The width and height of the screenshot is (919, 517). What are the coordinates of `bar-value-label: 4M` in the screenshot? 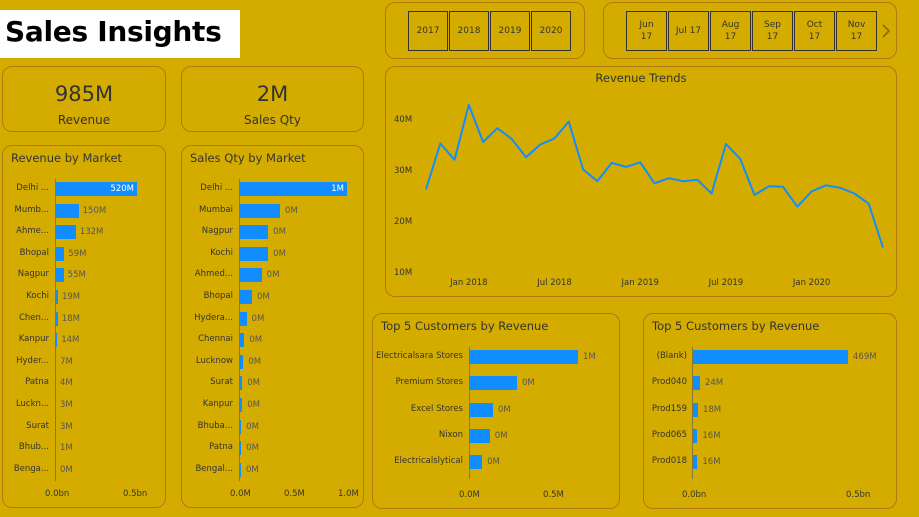 It's located at (66, 383).